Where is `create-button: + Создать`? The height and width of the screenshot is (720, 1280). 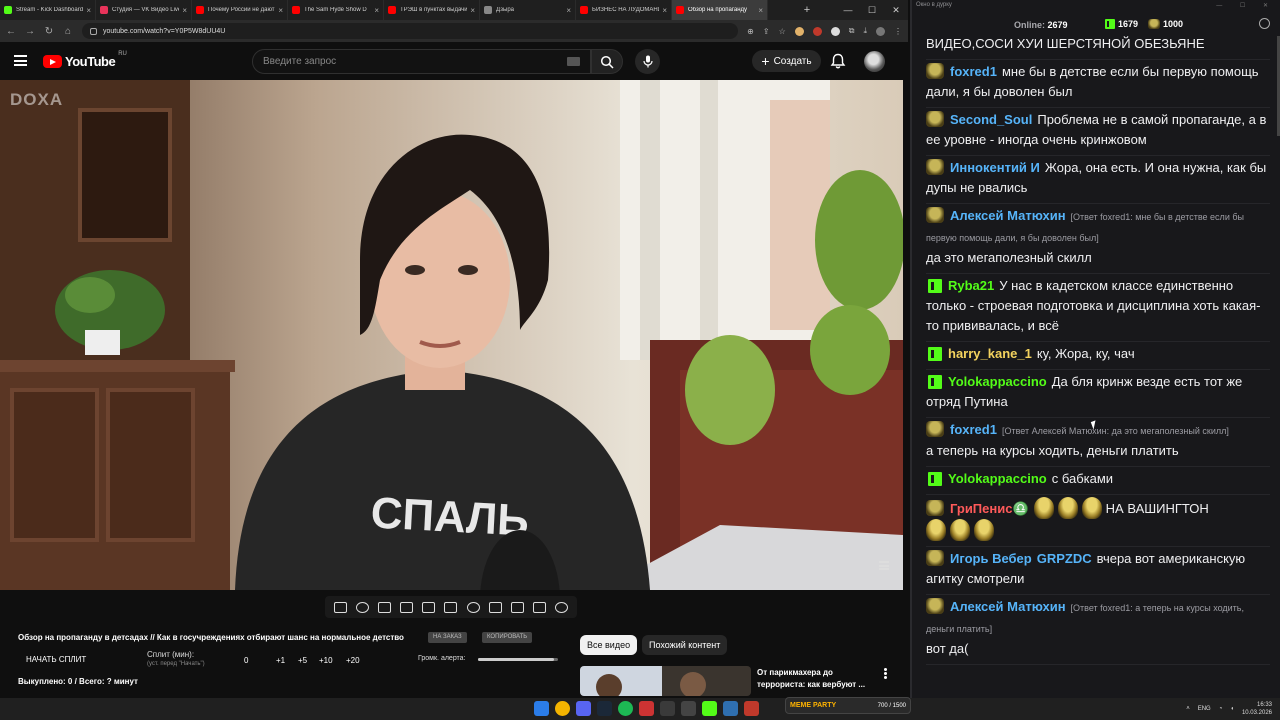 create-button: + Создать is located at coordinates (786, 61).